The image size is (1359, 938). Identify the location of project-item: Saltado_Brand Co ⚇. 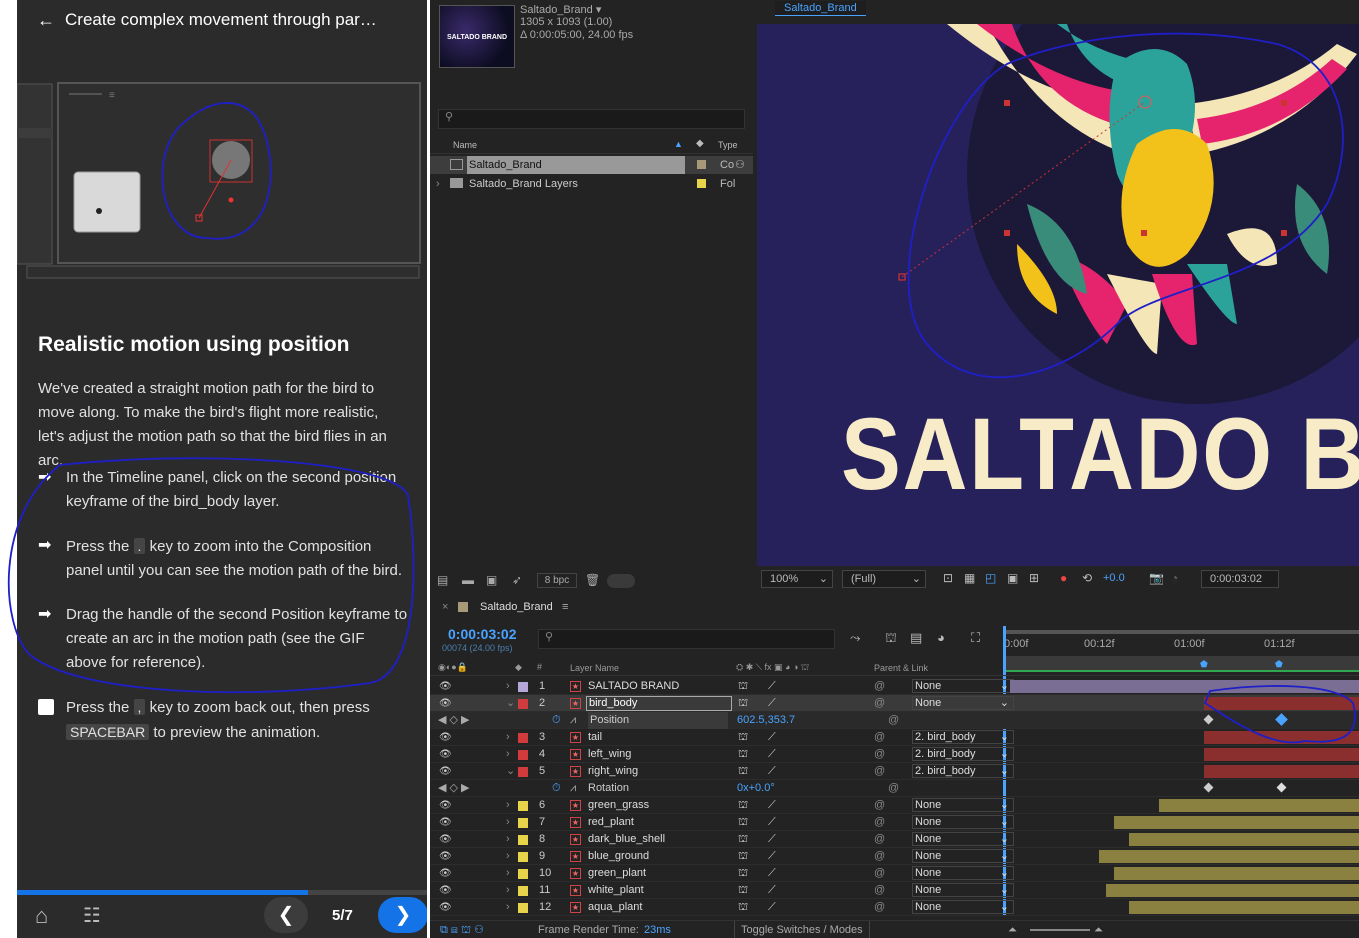
(591, 165).